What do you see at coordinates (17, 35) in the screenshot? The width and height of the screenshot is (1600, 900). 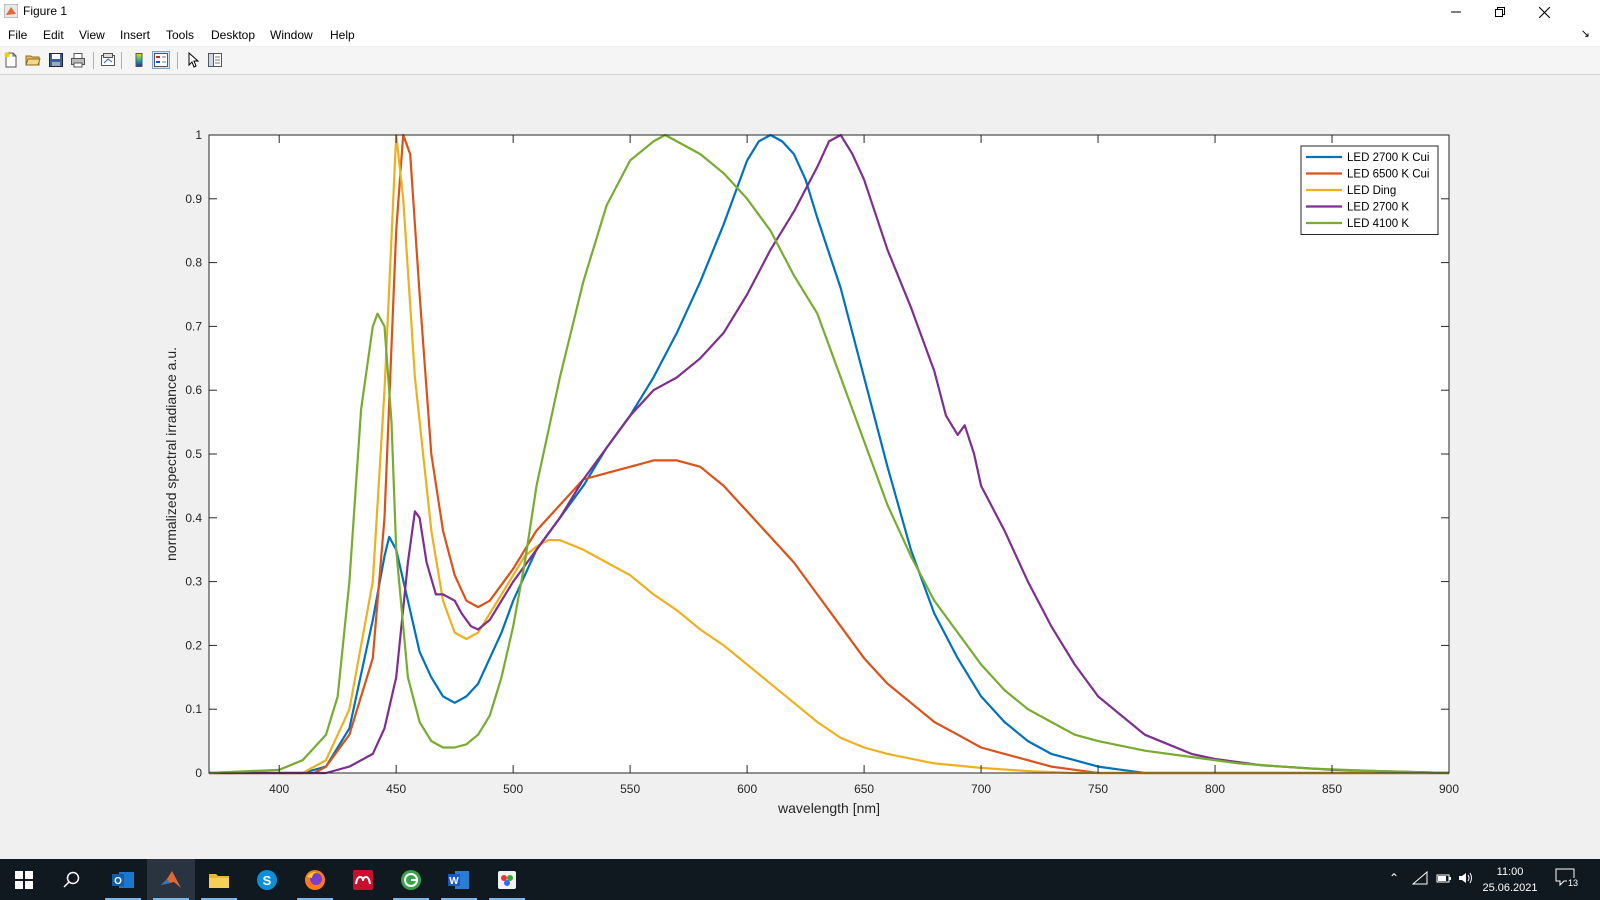 I see `menu-file: File` at bounding box center [17, 35].